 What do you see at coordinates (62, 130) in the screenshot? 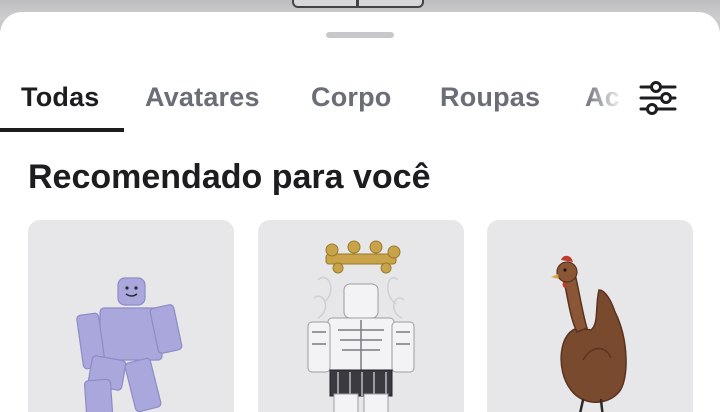
I see `active-tab-indicator` at bounding box center [62, 130].